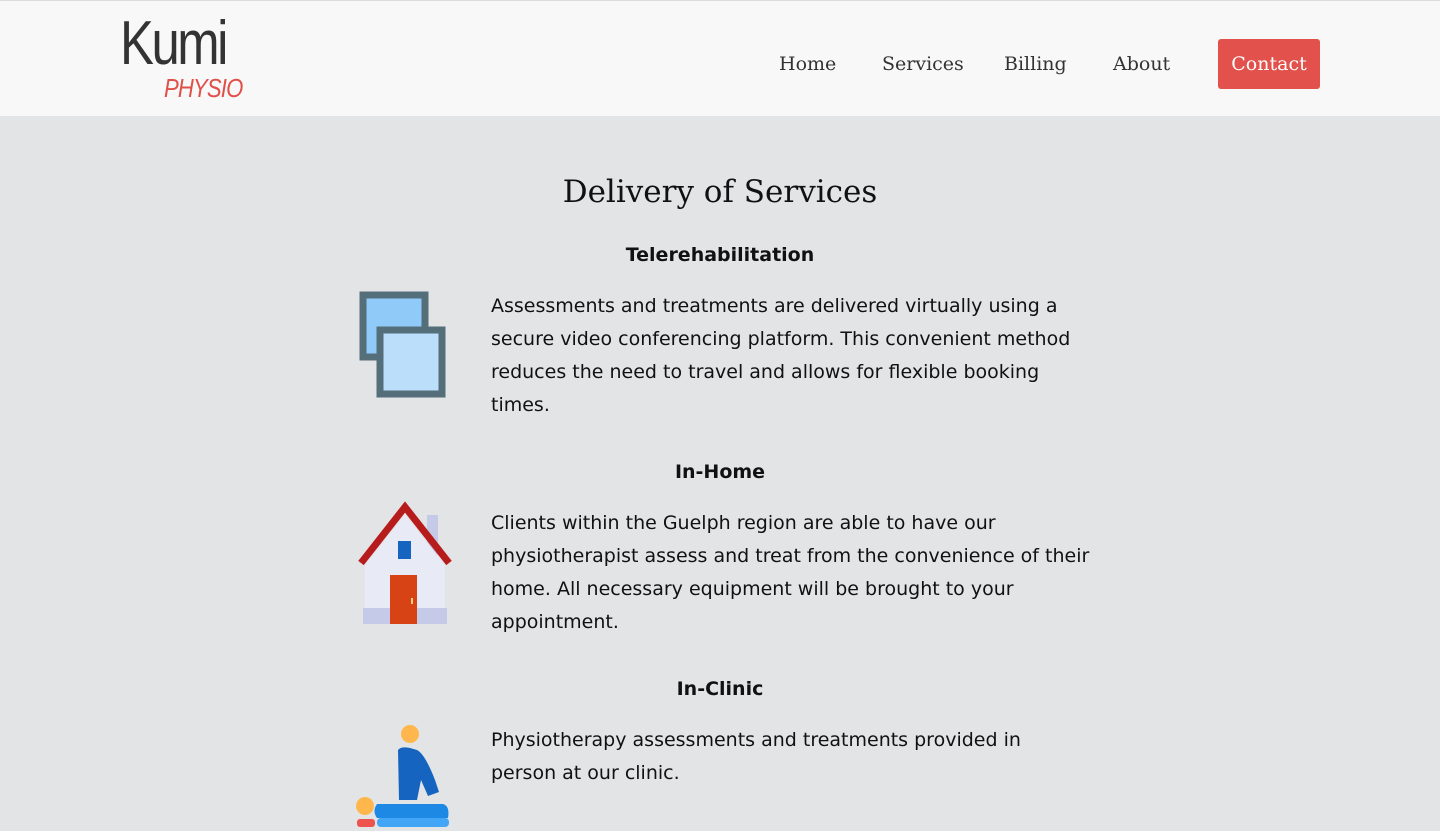 The width and height of the screenshot is (1440, 831). Describe the element at coordinates (405, 565) in the screenshot. I see `house-icon` at that location.